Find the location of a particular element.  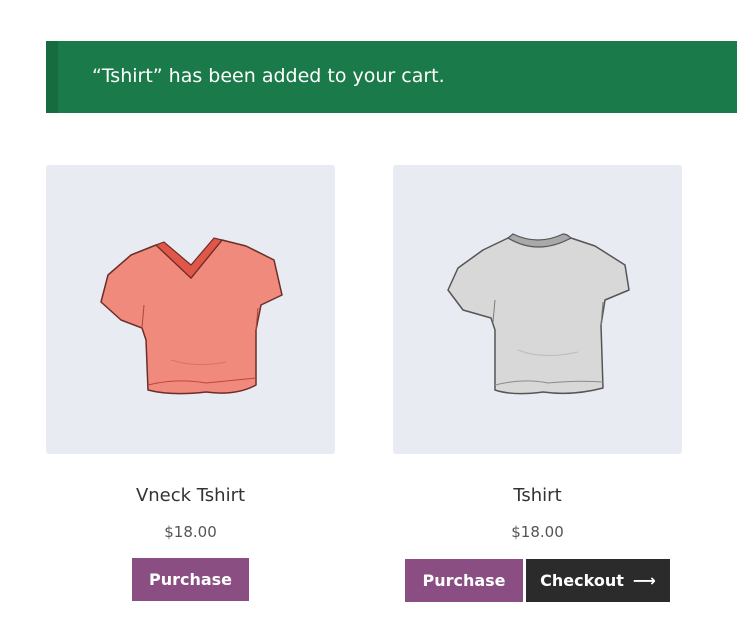

cart-notice: “Tshirt” has been added to your cart. is located at coordinates (391, 77).